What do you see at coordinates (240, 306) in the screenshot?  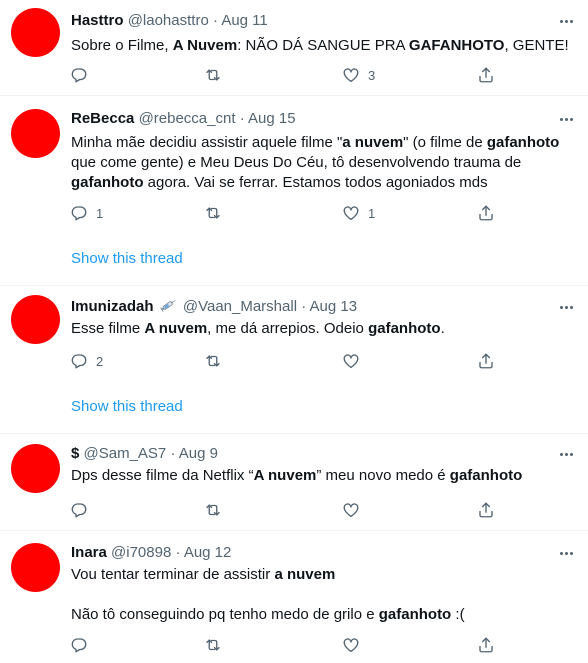 I see `author-handle: @Vaan_Marshall` at bounding box center [240, 306].